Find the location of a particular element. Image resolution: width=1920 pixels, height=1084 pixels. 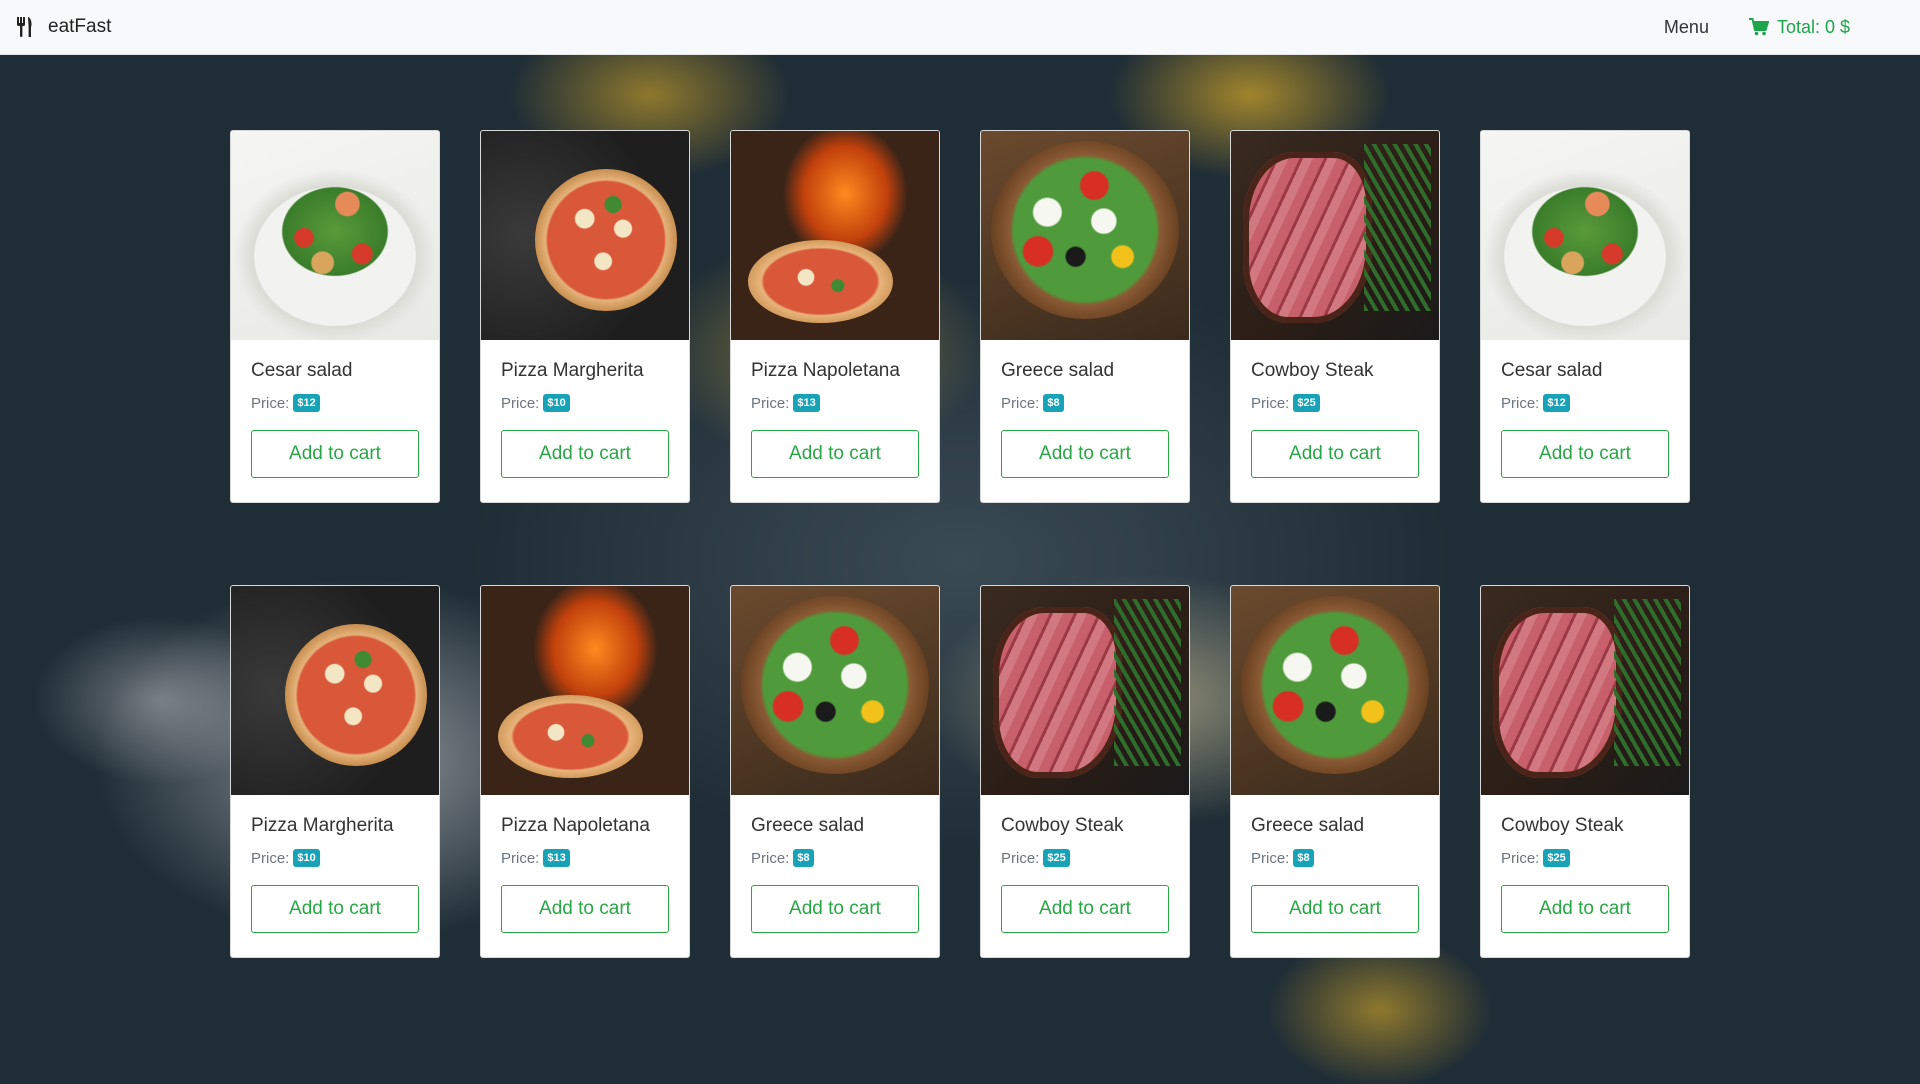

brand-name: eatFast is located at coordinates (80, 26).